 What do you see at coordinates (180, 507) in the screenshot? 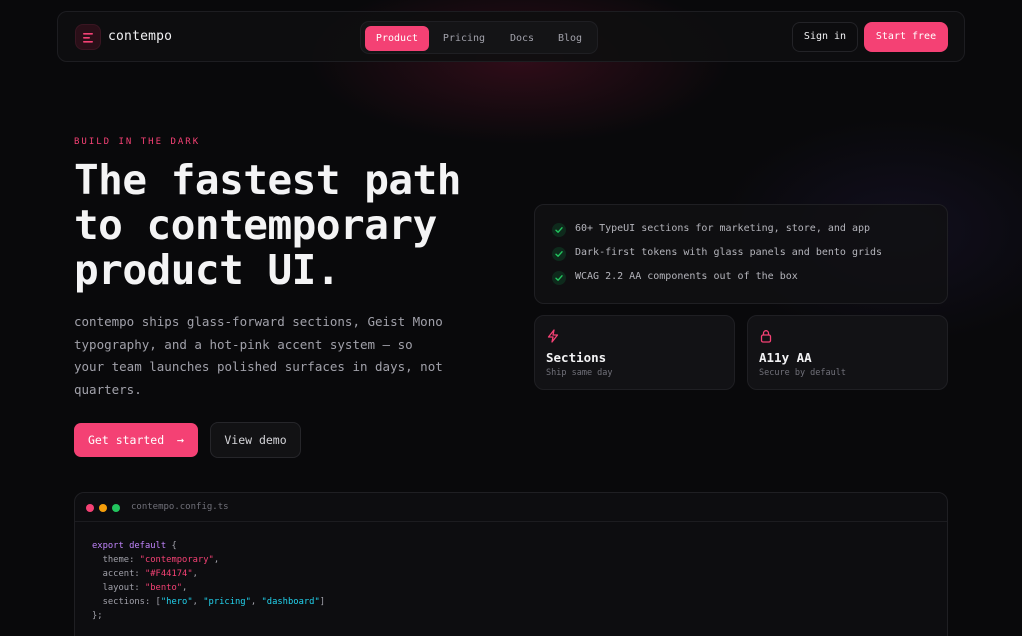
I see `code-filename: contempo.config.ts` at bounding box center [180, 507].